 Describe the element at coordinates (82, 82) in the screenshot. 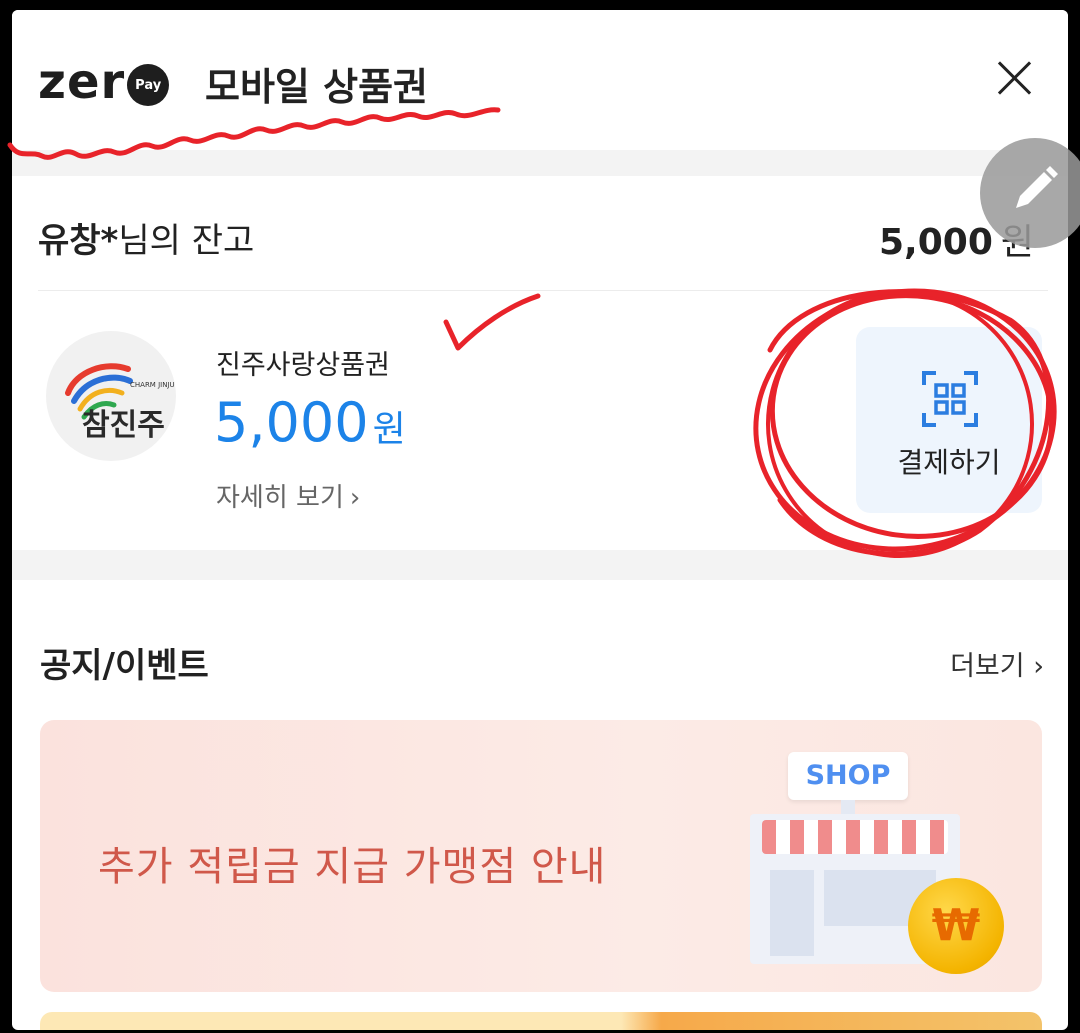

I see `logo-text: zer` at that location.